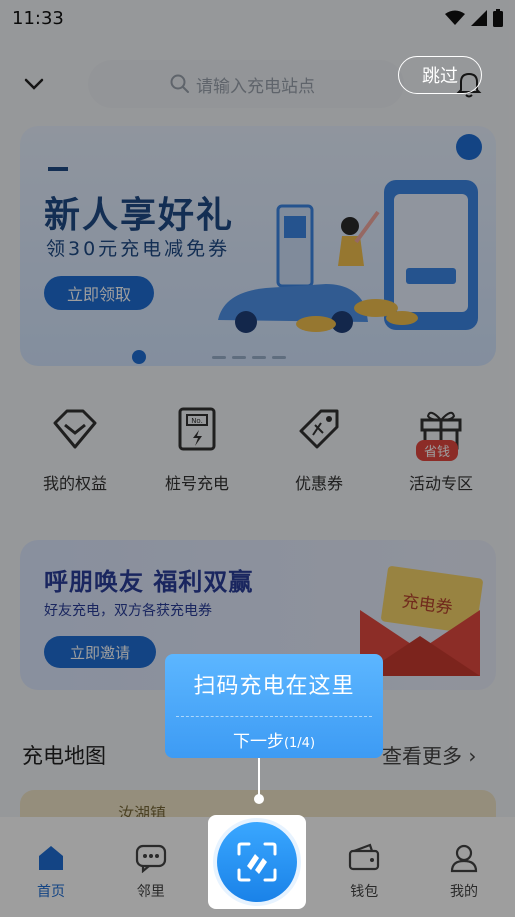 Image resolution: width=515 pixels, height=917 pixels. I want to click on next-step-label: 下一步, so click(258, 742).